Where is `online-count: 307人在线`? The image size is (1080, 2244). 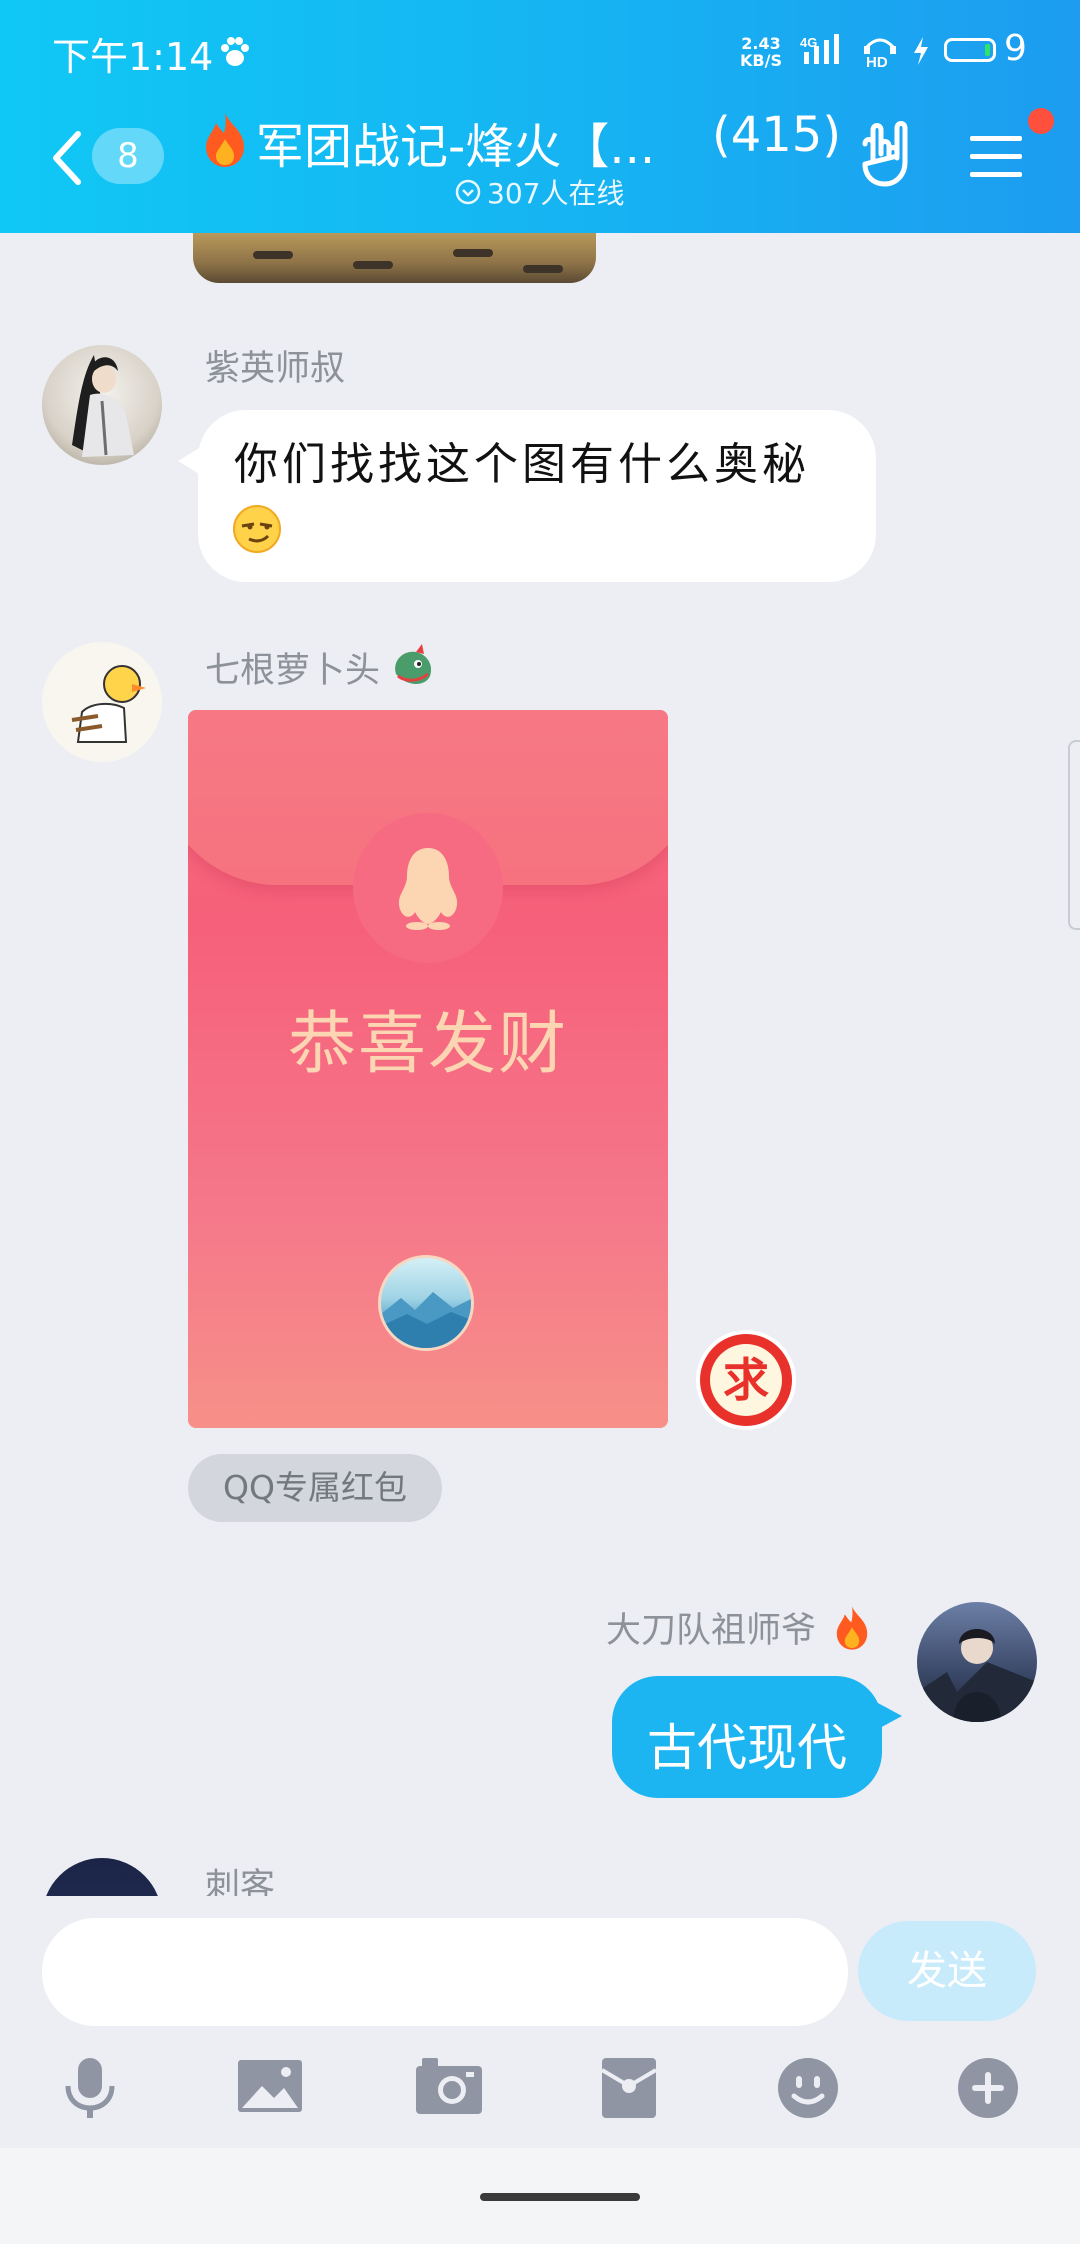 online-count: 307人在线 is located at coordinates (556, 193).